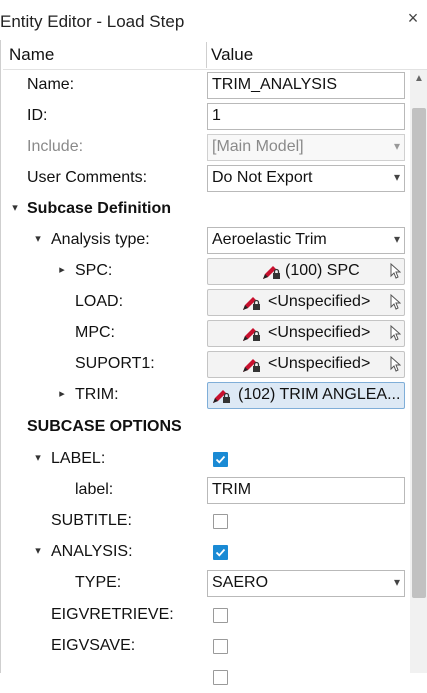  I want to click on table-header: Name Value, so click(215, 55).